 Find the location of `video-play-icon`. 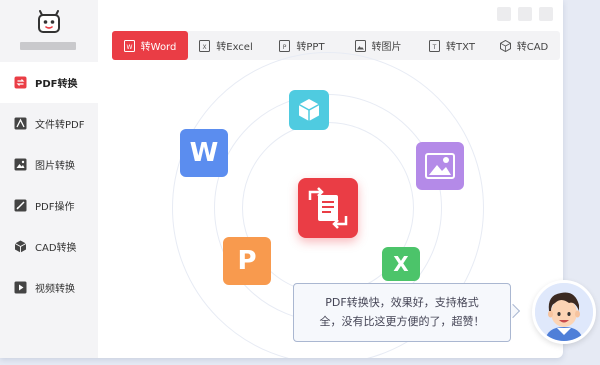

video-play-icon is located at coordinates (20, 287).